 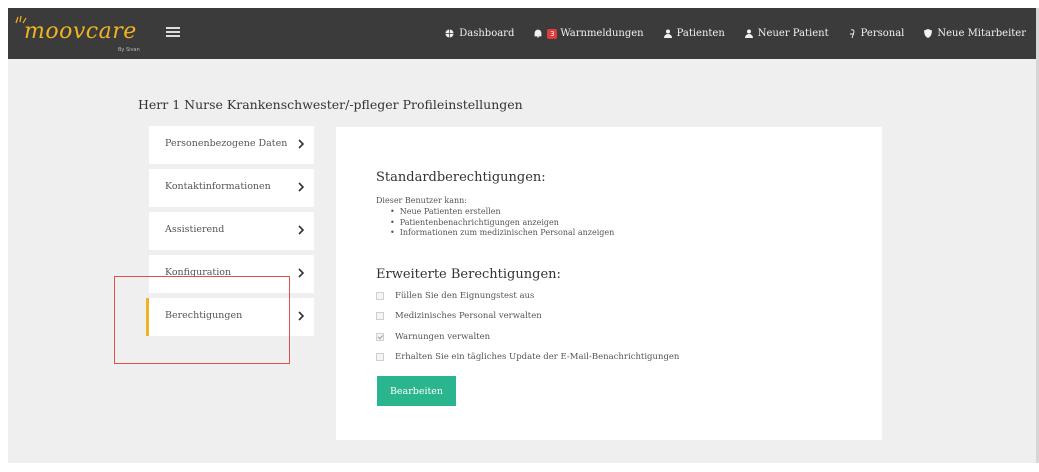 I want to click on bell-icon, so click(x=538, y=33).